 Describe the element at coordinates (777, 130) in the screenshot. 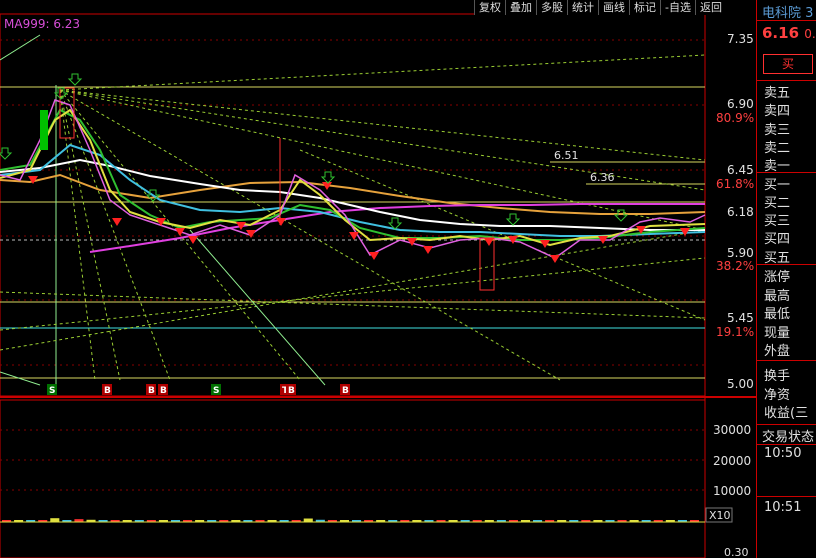

I see `order-book-row-2: 卖三` at that location.